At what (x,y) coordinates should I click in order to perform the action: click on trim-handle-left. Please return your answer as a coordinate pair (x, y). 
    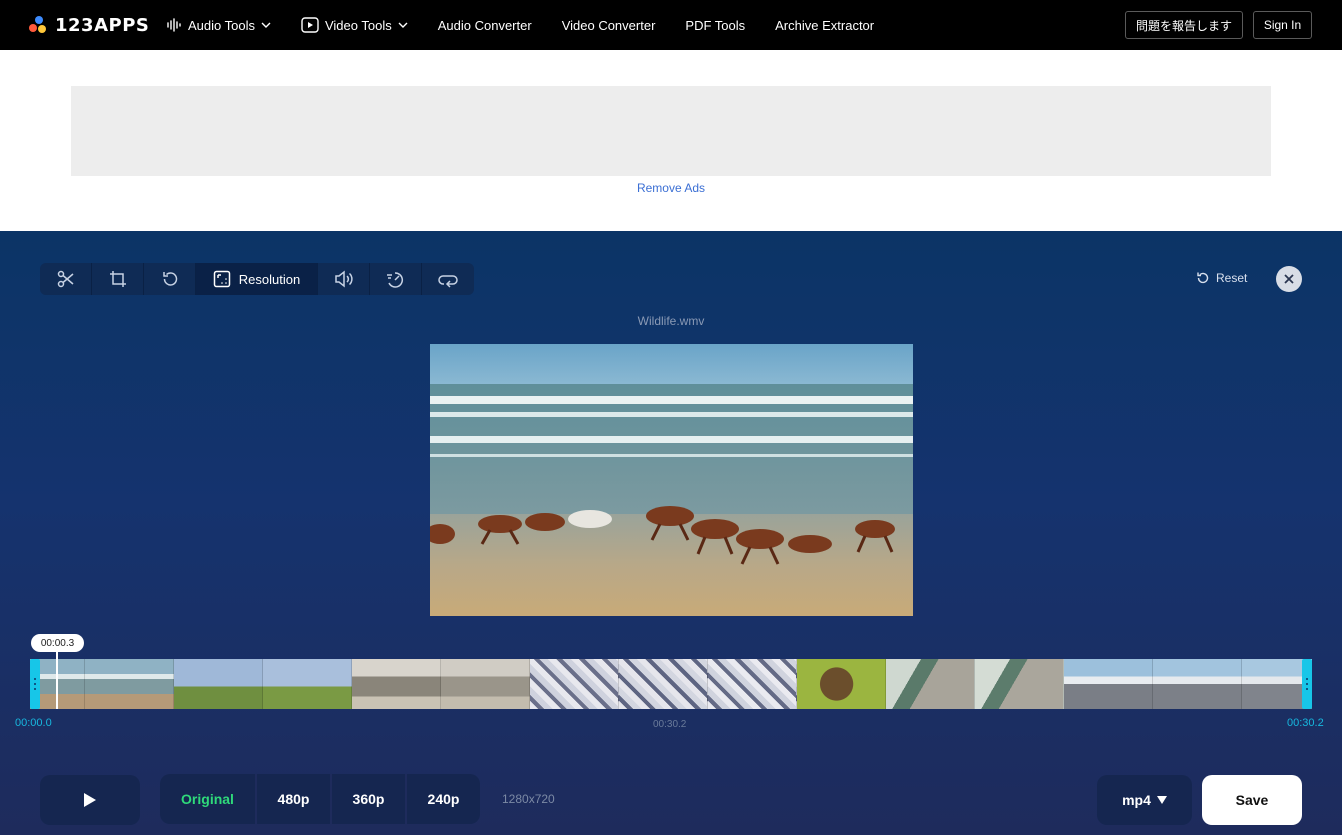
    Looking at the image, I should click on (35, 684).